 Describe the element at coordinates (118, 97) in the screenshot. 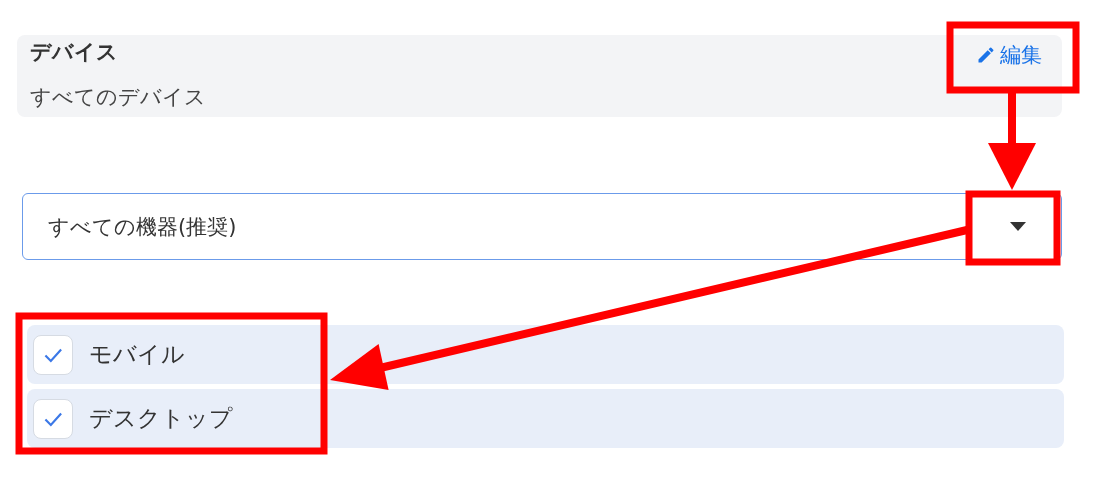

I see `card-summary: すべてのデバイス` at that location.